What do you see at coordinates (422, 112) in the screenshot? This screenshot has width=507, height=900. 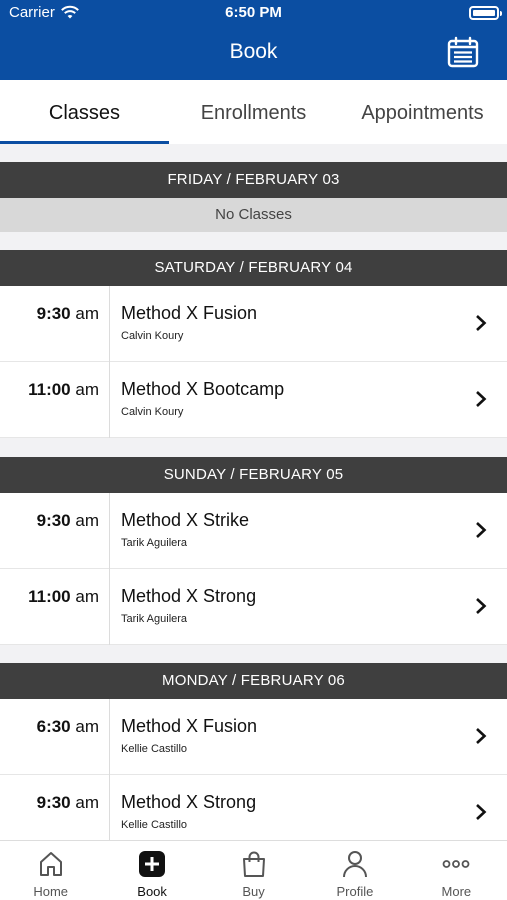 I see `tab-appointments: Appointments` at bounding box center [422, 112].